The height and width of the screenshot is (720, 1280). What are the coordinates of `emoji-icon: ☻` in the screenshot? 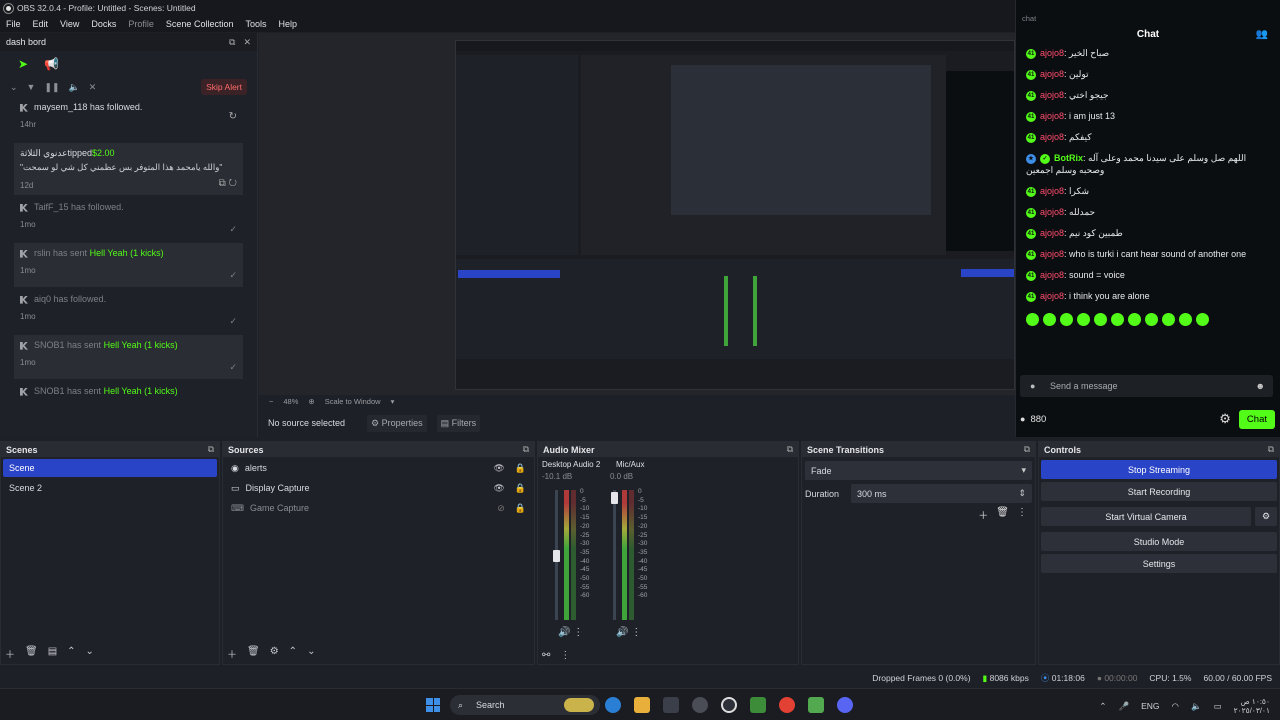 It's located at (1260, 386).